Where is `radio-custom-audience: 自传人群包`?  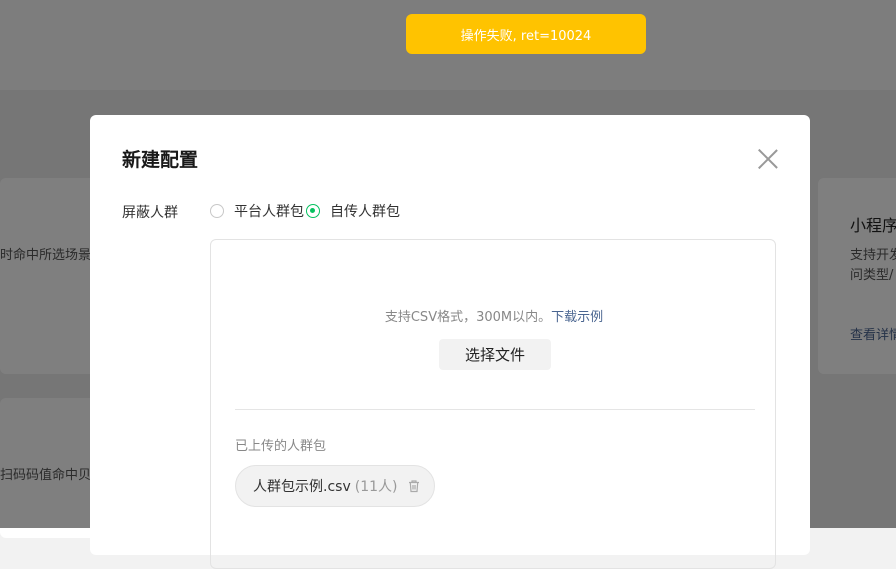 radio-custom-audience: 自传人群包 is located at coordinates (353, 211).